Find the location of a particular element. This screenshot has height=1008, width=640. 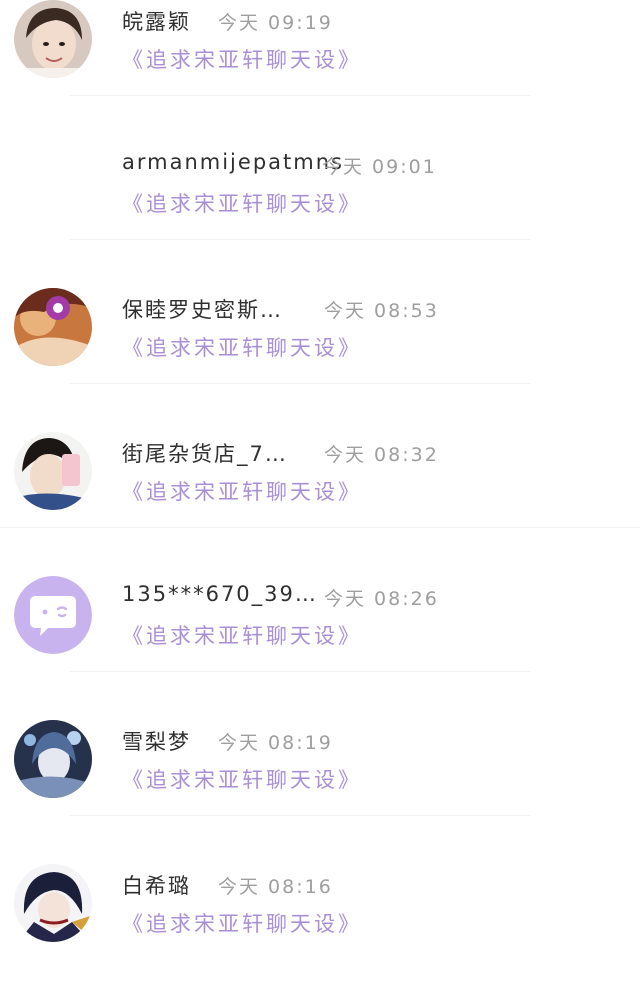

message-time: 今天 08:32 is located at coordinates (381, 455).